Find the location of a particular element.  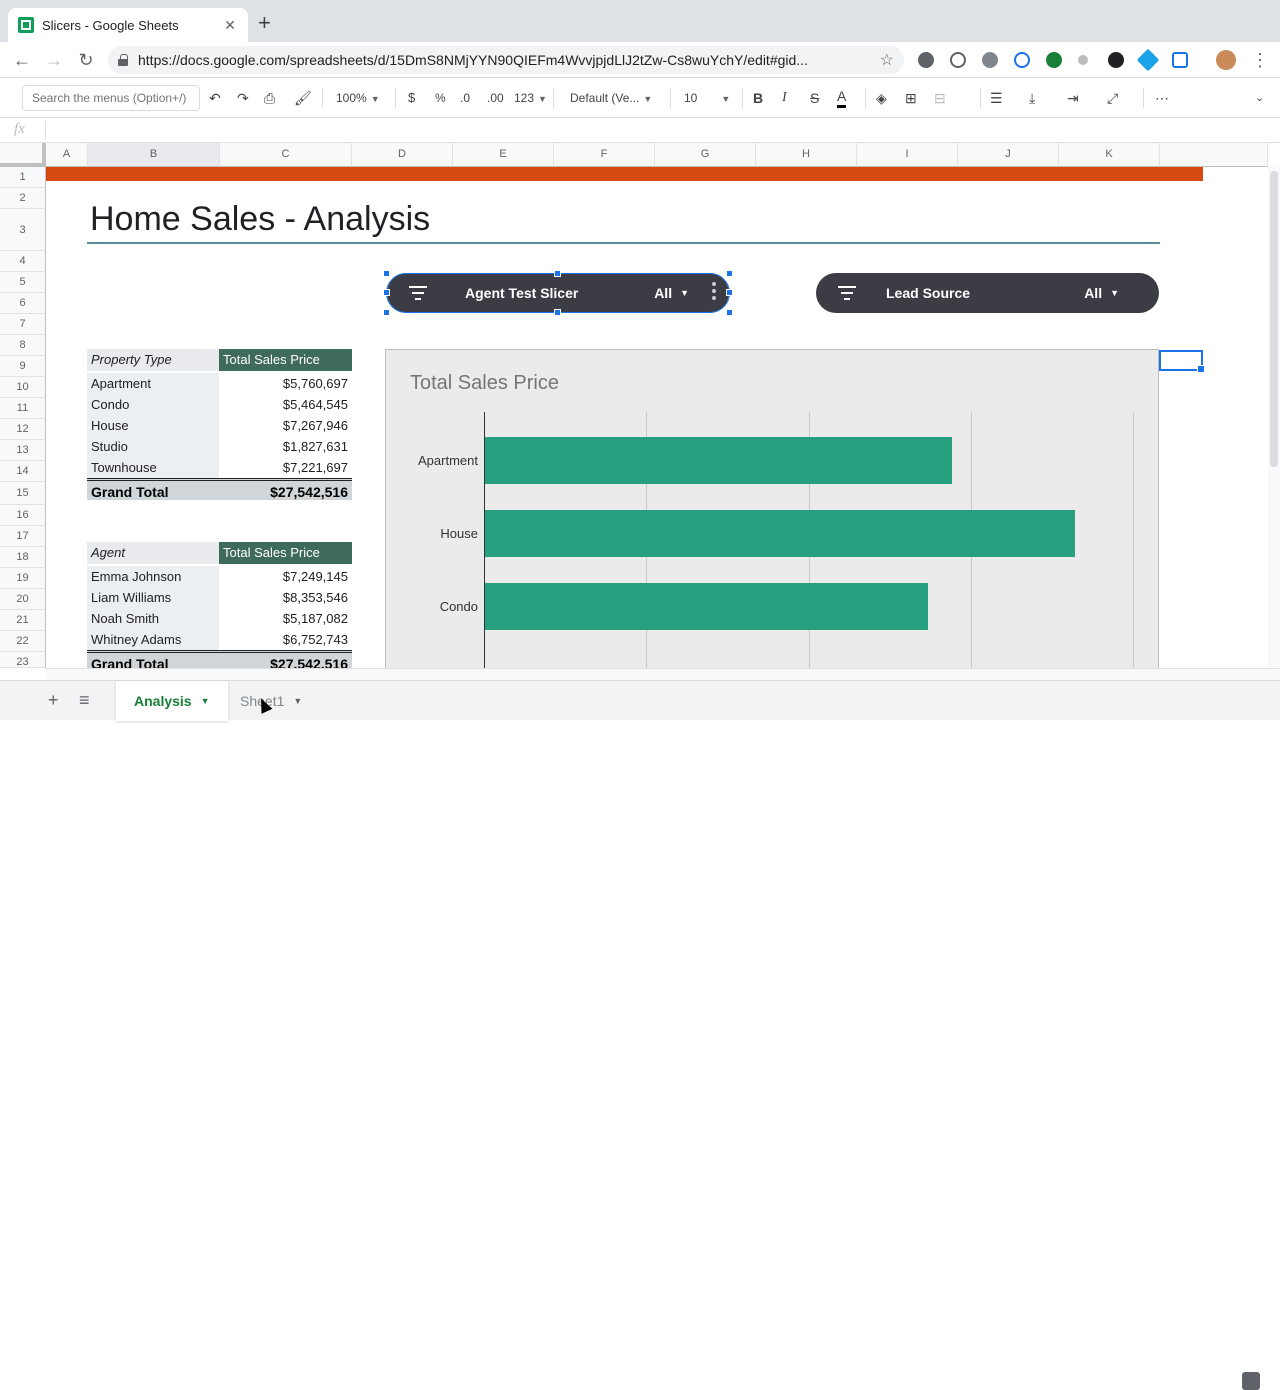

row-header: 11 is located at coordinates (23, 408).